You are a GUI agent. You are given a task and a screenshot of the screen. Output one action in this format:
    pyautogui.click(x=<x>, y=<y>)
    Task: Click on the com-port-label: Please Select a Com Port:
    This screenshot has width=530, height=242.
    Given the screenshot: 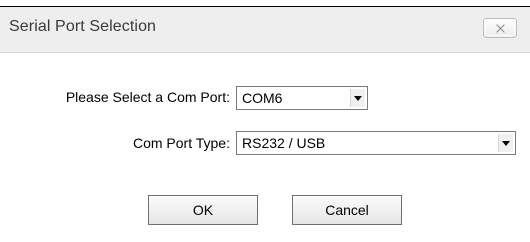 What is the action you would take?
    pyautogui.click(x=147, y=97)
    